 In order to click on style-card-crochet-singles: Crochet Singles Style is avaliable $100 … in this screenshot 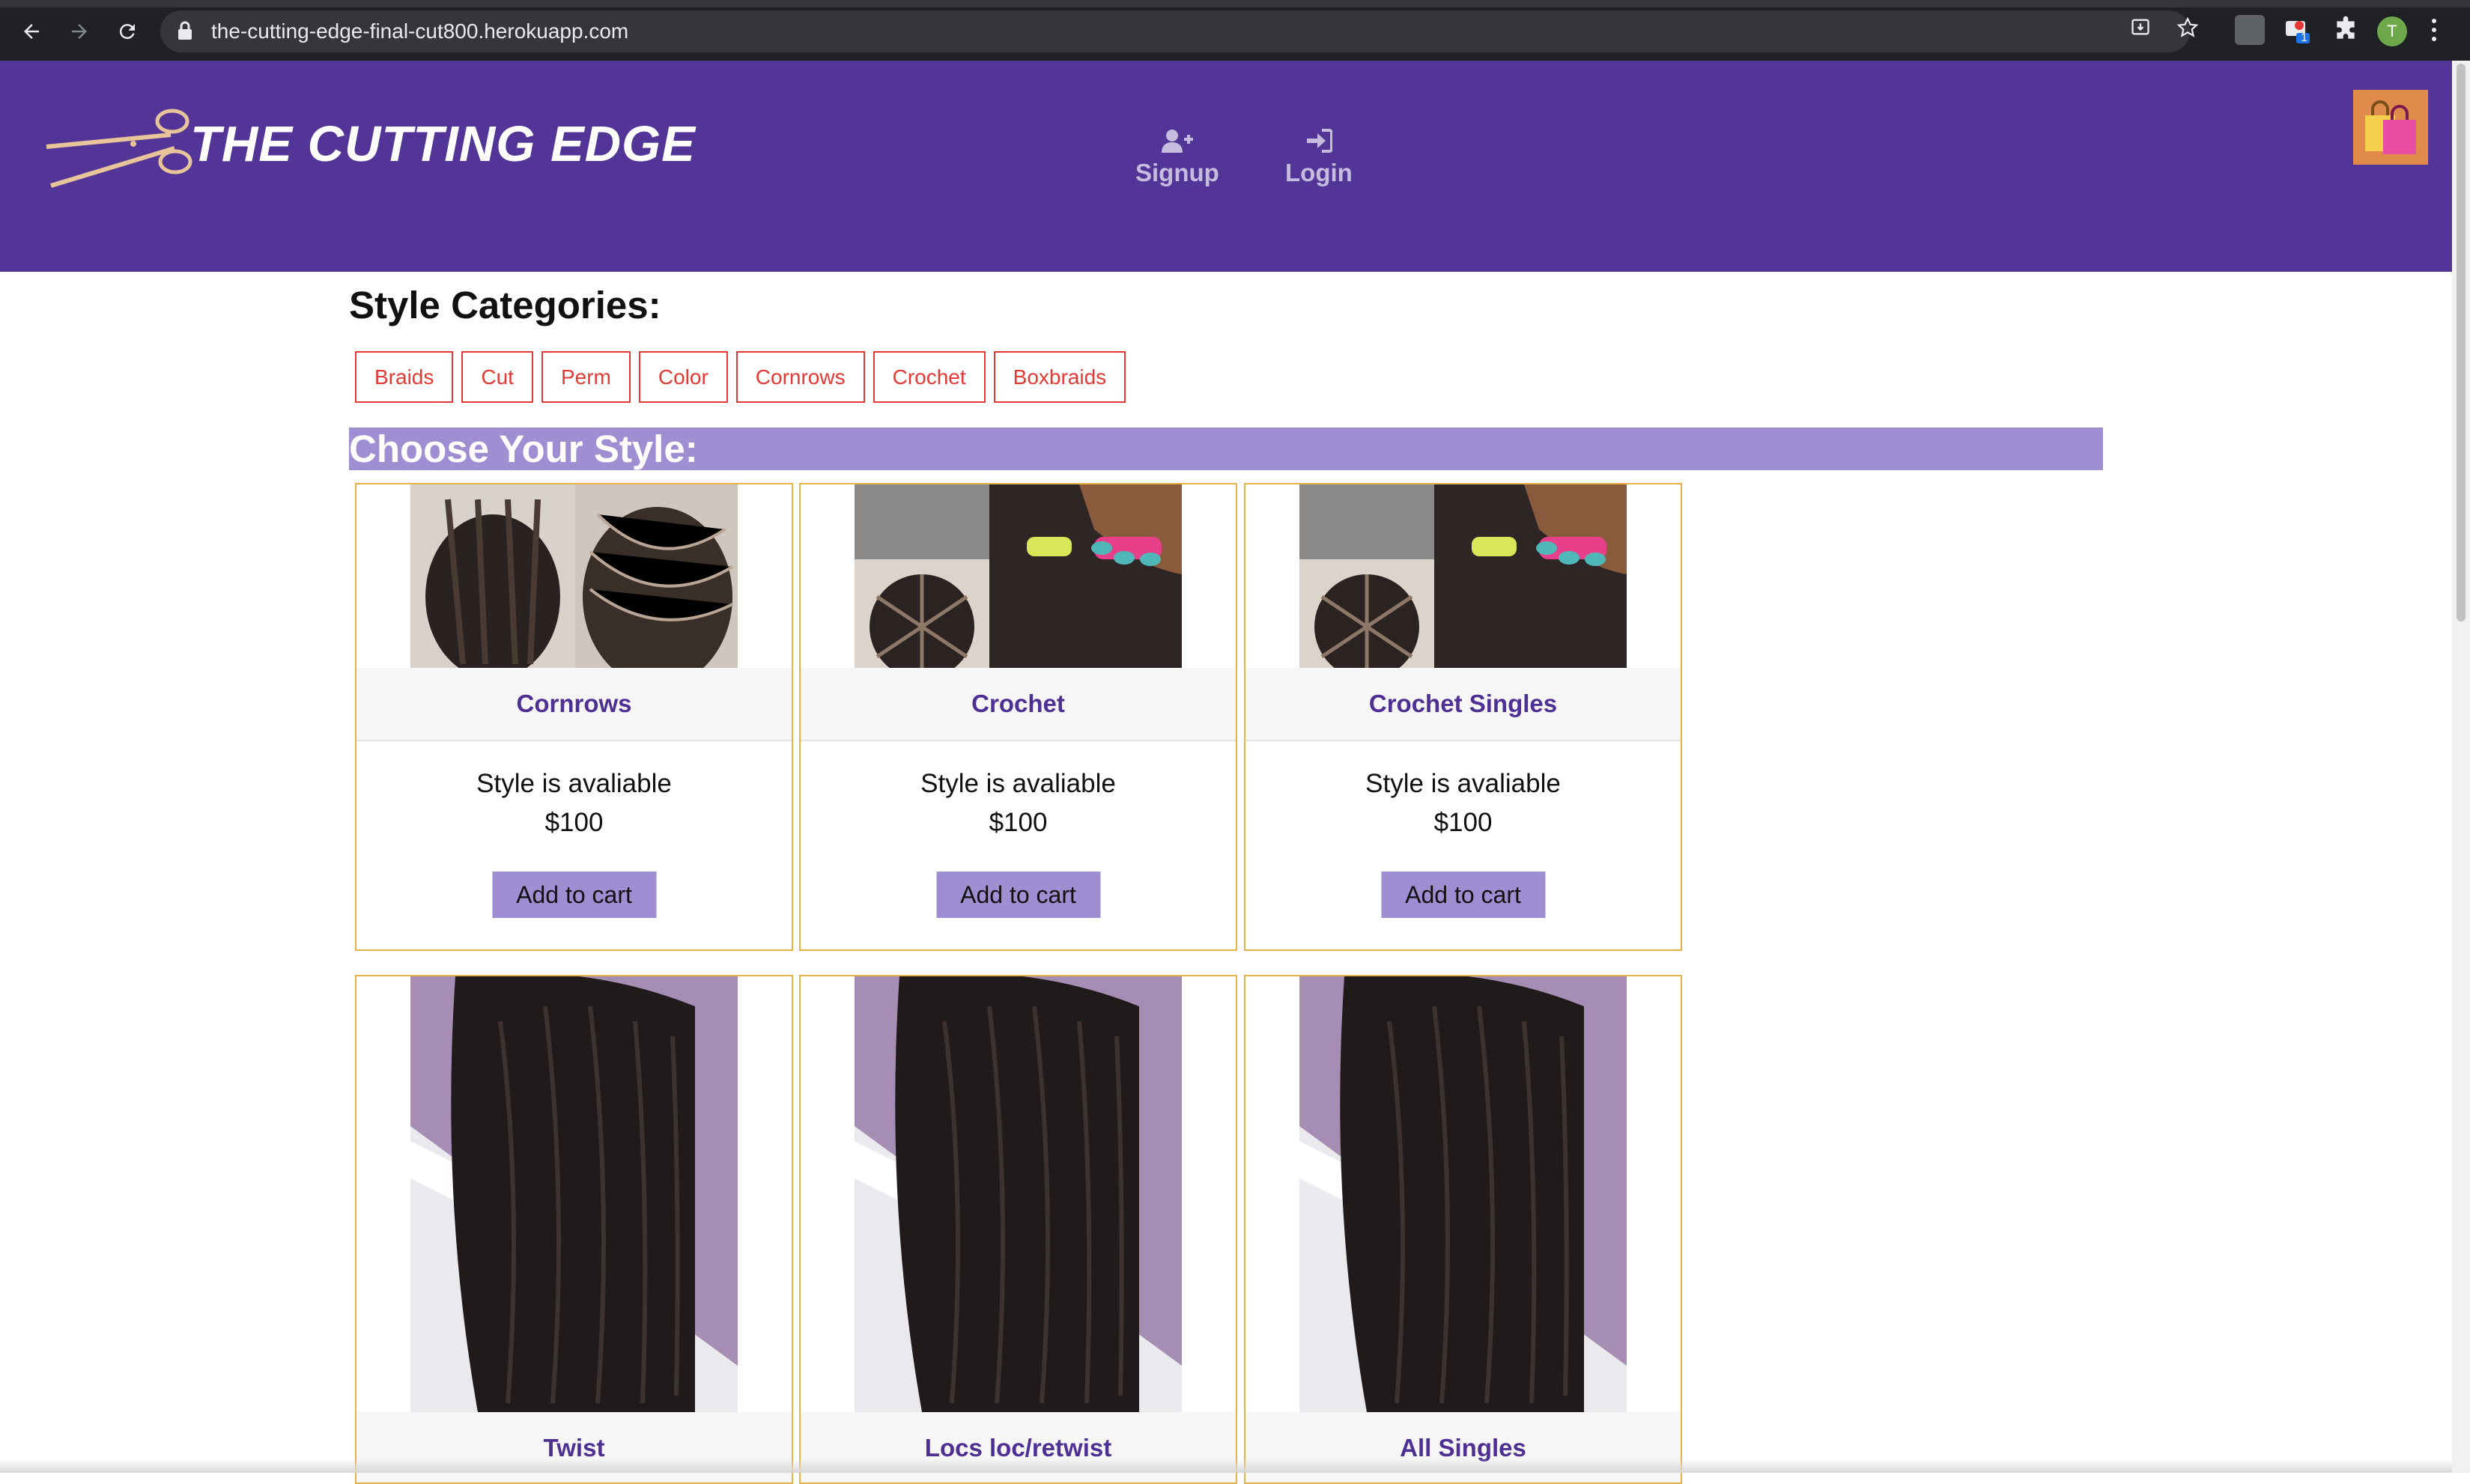, I will do `click(1463, 717)`.